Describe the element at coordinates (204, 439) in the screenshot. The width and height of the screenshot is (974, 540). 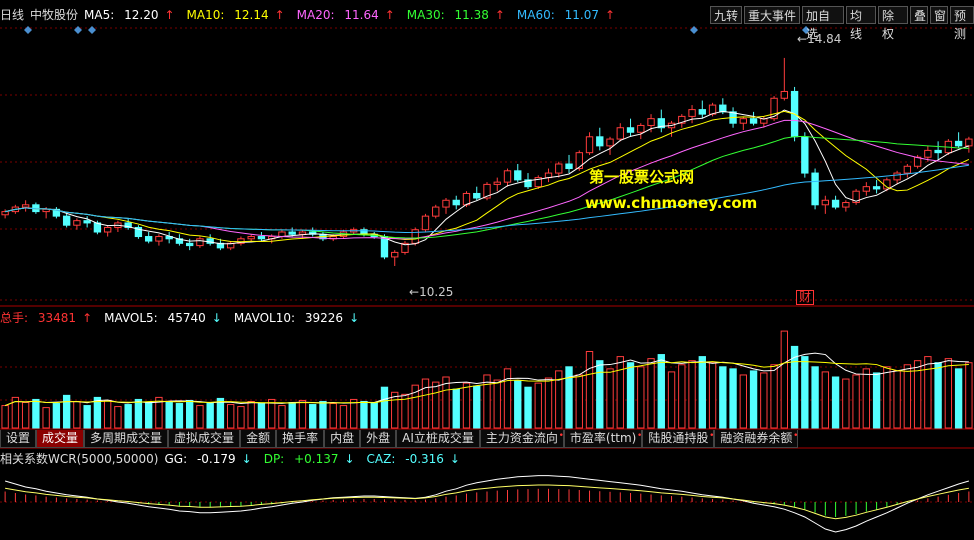
I see `indicator-tab-3: 虚拟成交量` at that location.